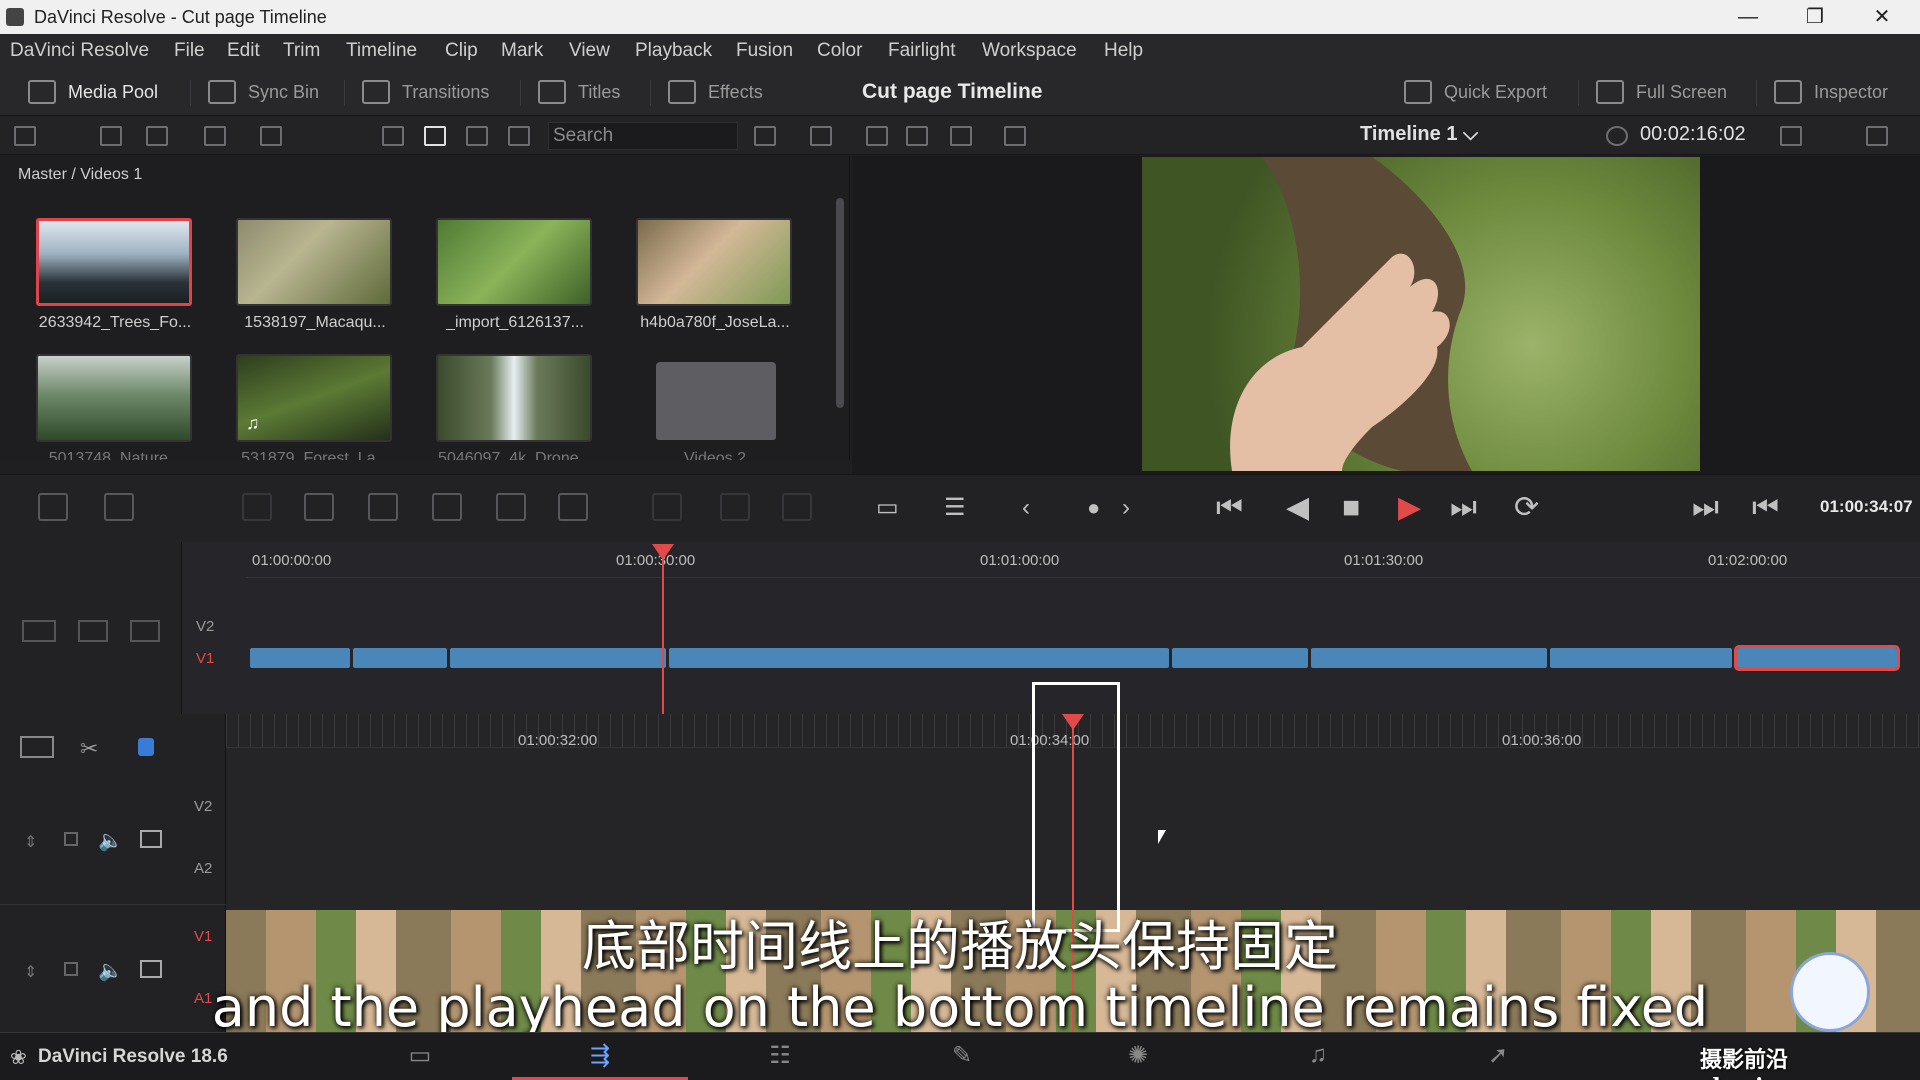 This screenshot has width=1920, height=1080. I want to click on menu-help: Help, so click(1123, 51).